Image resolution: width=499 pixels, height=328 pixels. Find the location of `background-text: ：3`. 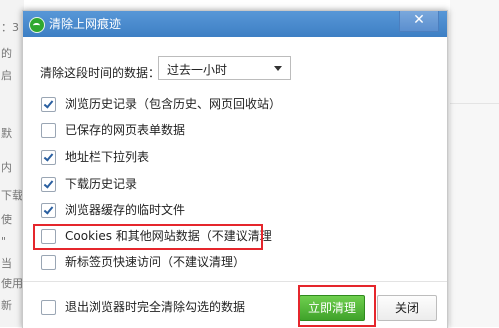

background-text: ：3 is located at coordinates (10, 27).